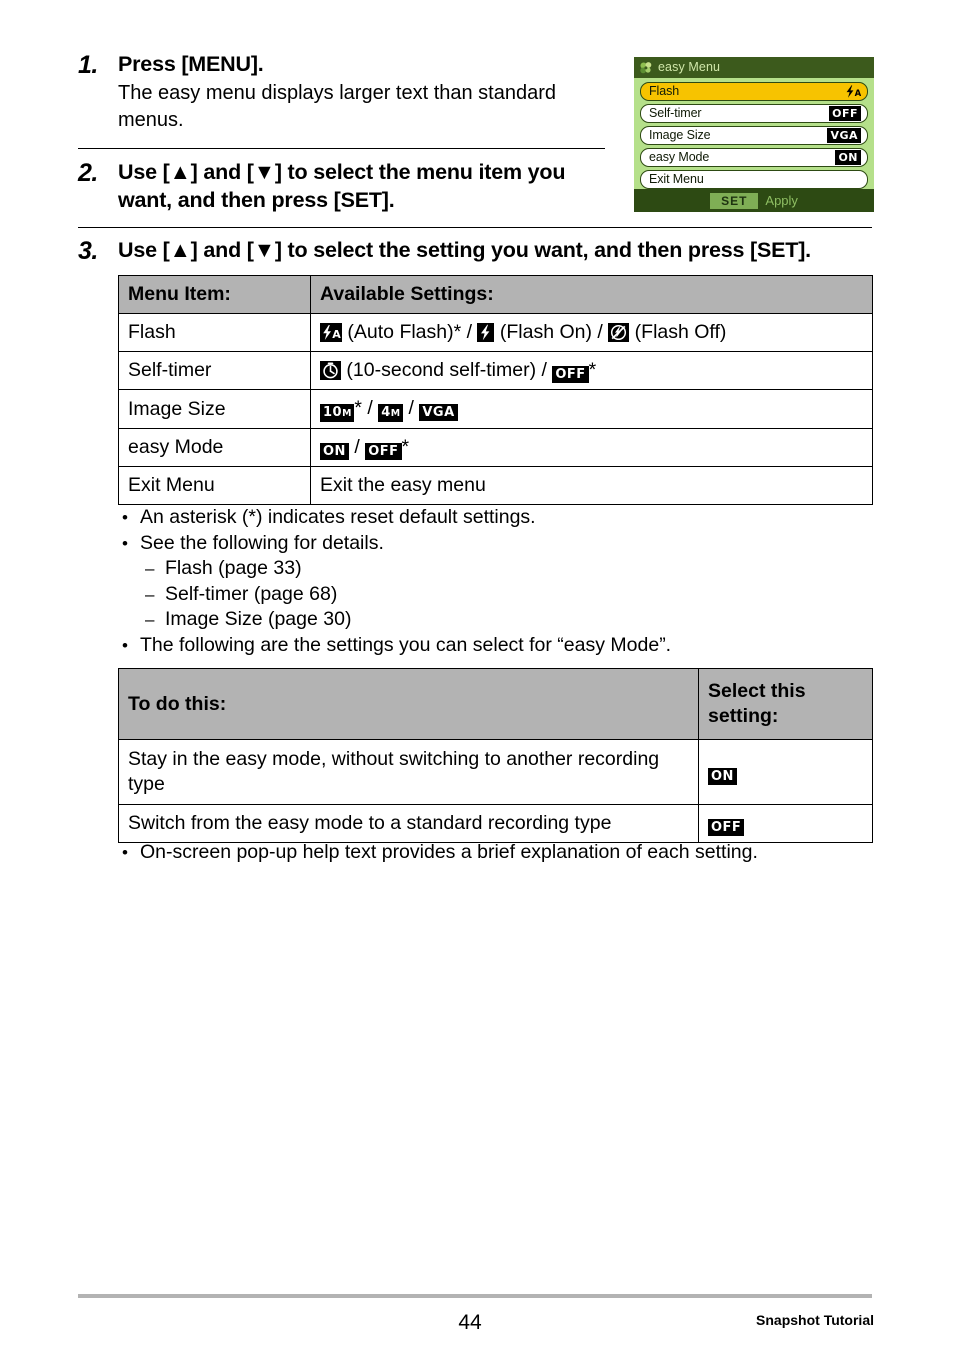  I want to click on image-size-vga-badge: VGA, so click(438, 412).